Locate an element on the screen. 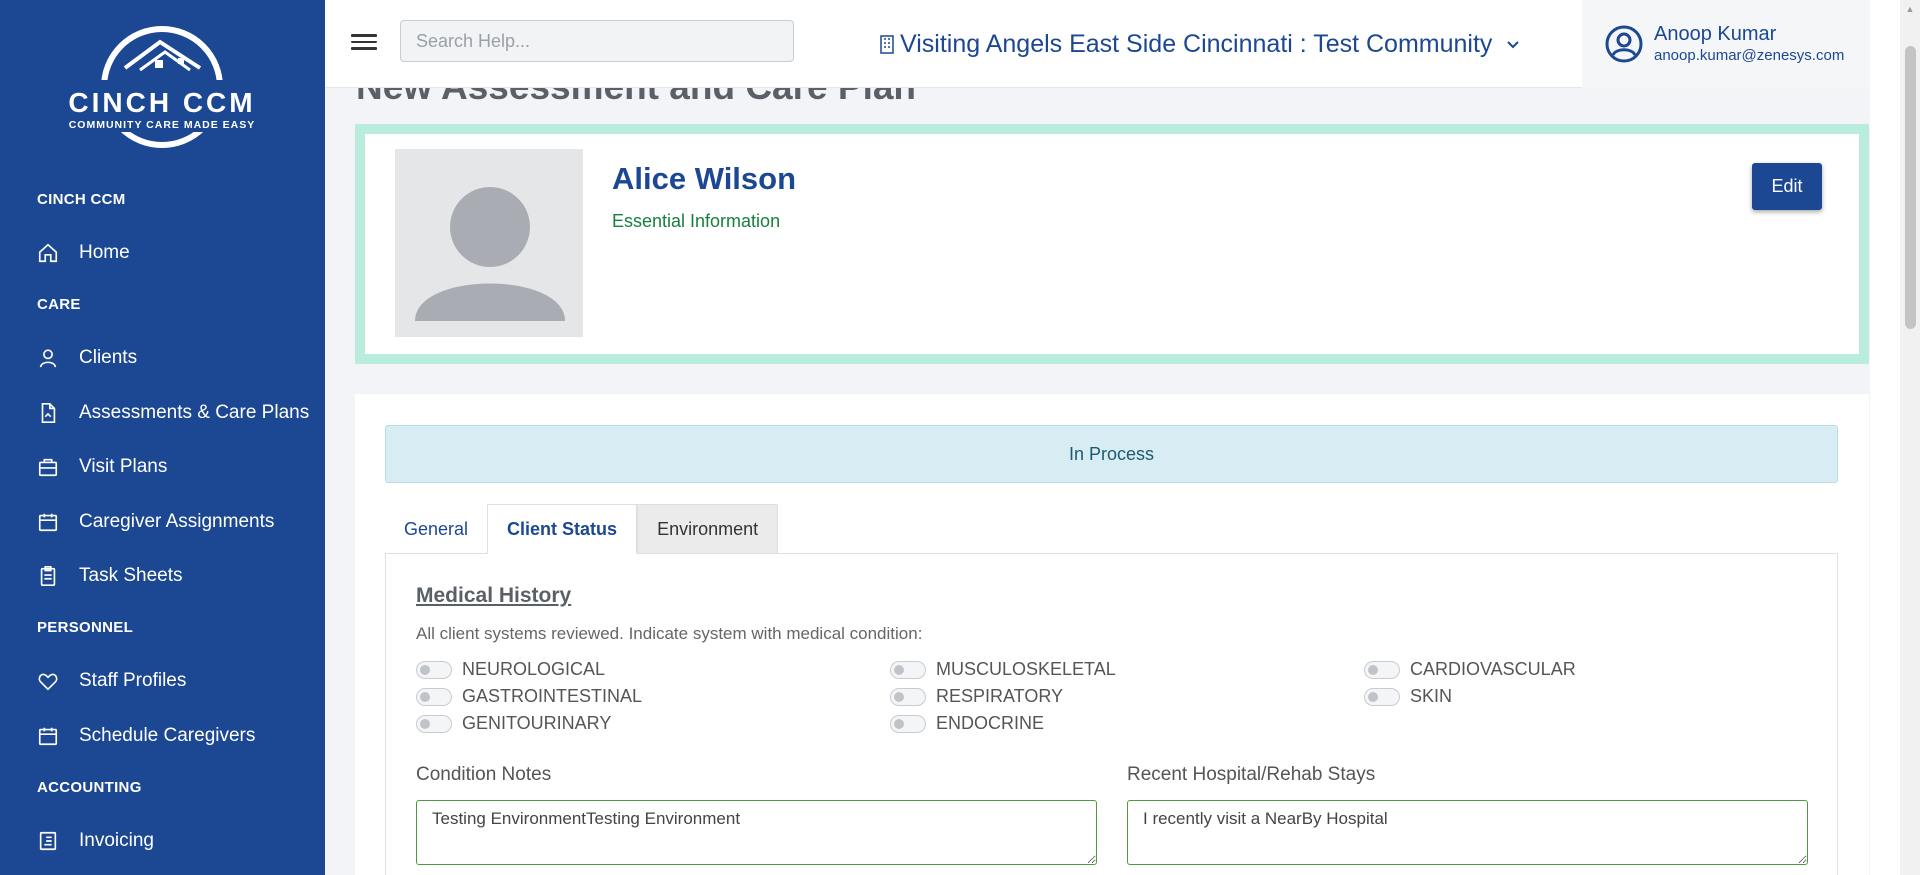 This screenshot has height=875, width=1920. sidebar-item-home: Home is located at coordinates (162, 253).